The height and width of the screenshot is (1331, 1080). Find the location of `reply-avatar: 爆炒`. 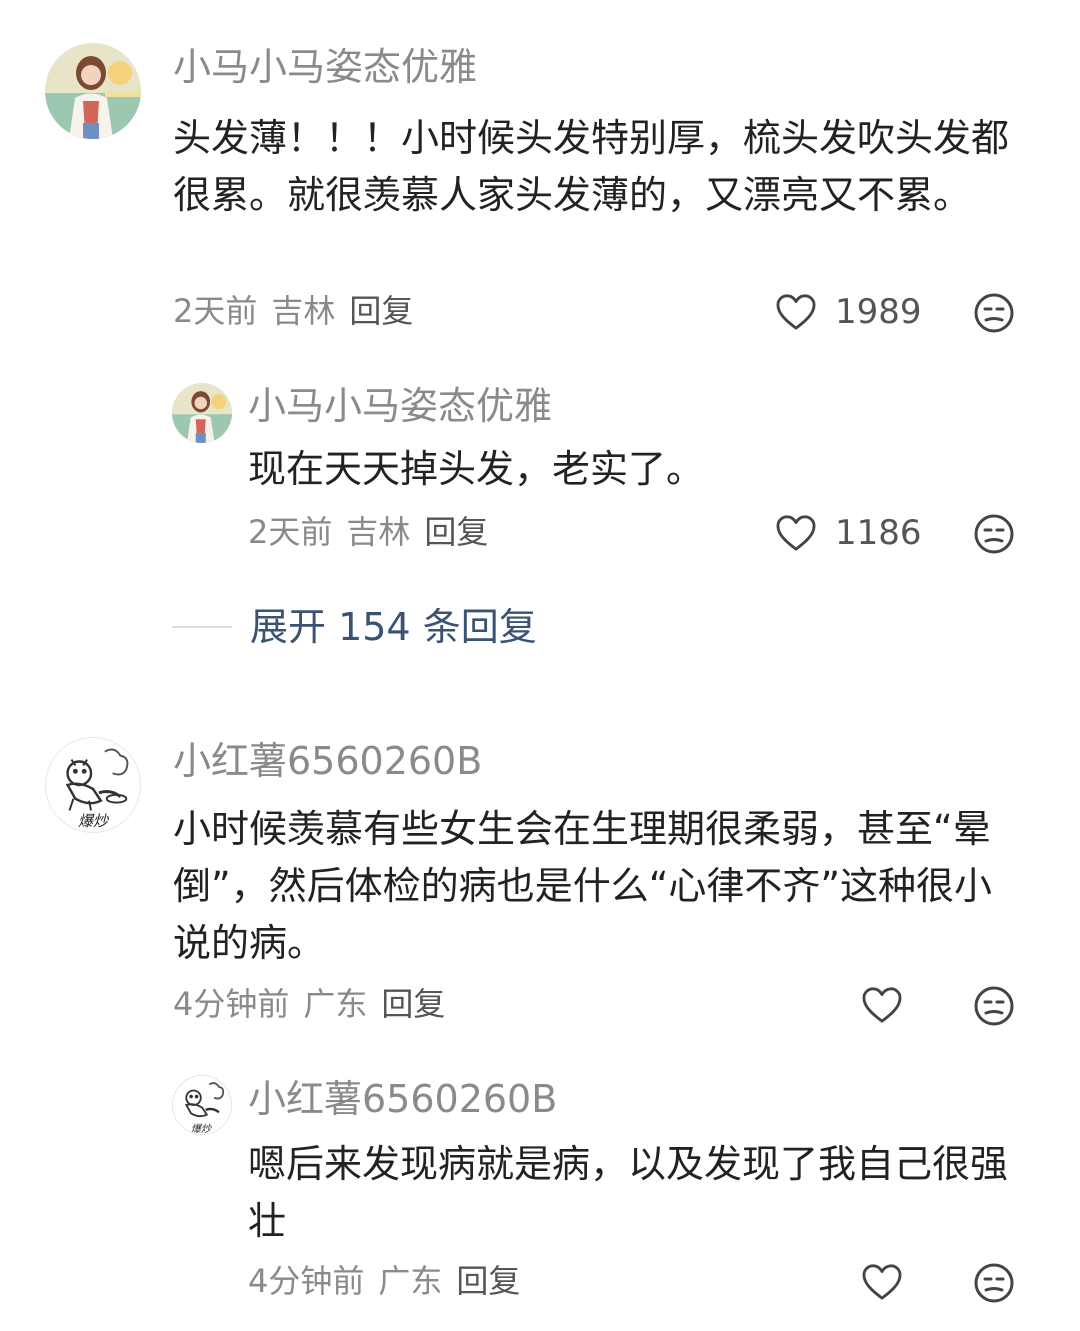

reply-avatar: 爆炒 is located at coordinates (202, 1105).